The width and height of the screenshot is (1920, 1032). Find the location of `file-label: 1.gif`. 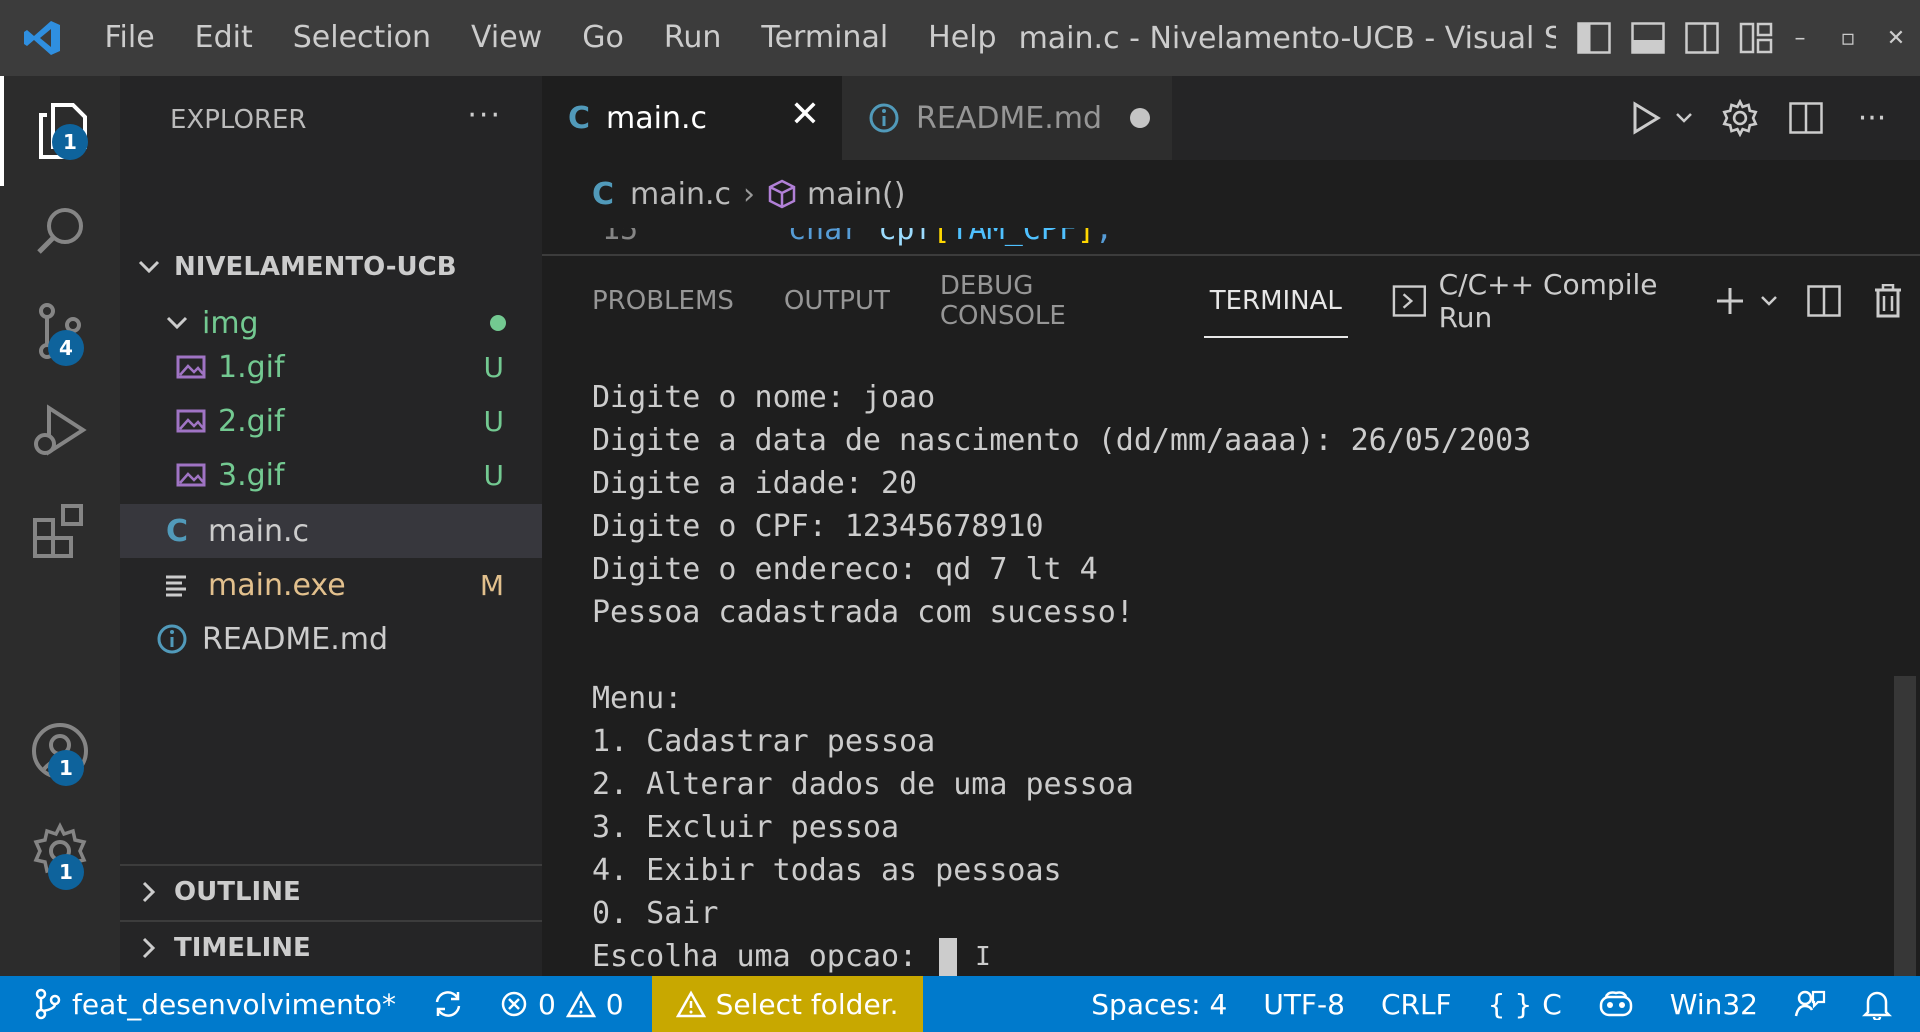

file-label: 1.gif is located at coordinates (251, 367).